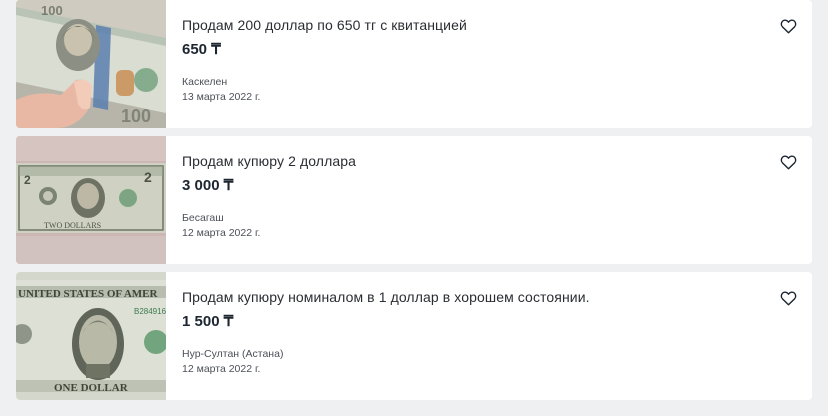 Image resolution: width=828 pixels, height=416 pixels. Describe the element at coordinates (150, 311) in the screenshot. I see `svg-text: B2849166` at that location.